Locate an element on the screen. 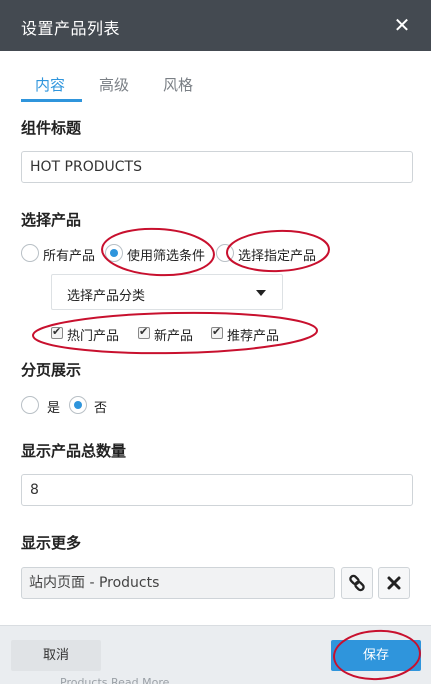 Image resolution: width=431 pixels, height=684 pixels. radio-specific-products is located at coordinates (225, 253).